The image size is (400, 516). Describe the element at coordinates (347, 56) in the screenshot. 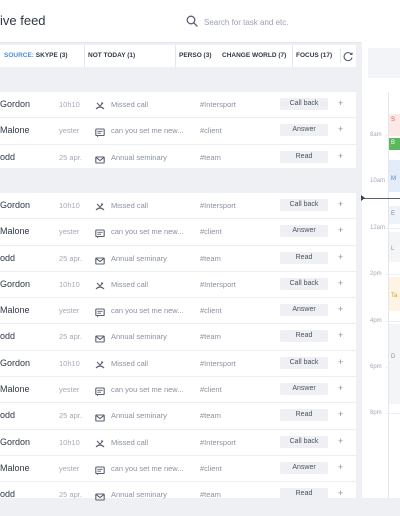

I see `refresh-icon` at that location.